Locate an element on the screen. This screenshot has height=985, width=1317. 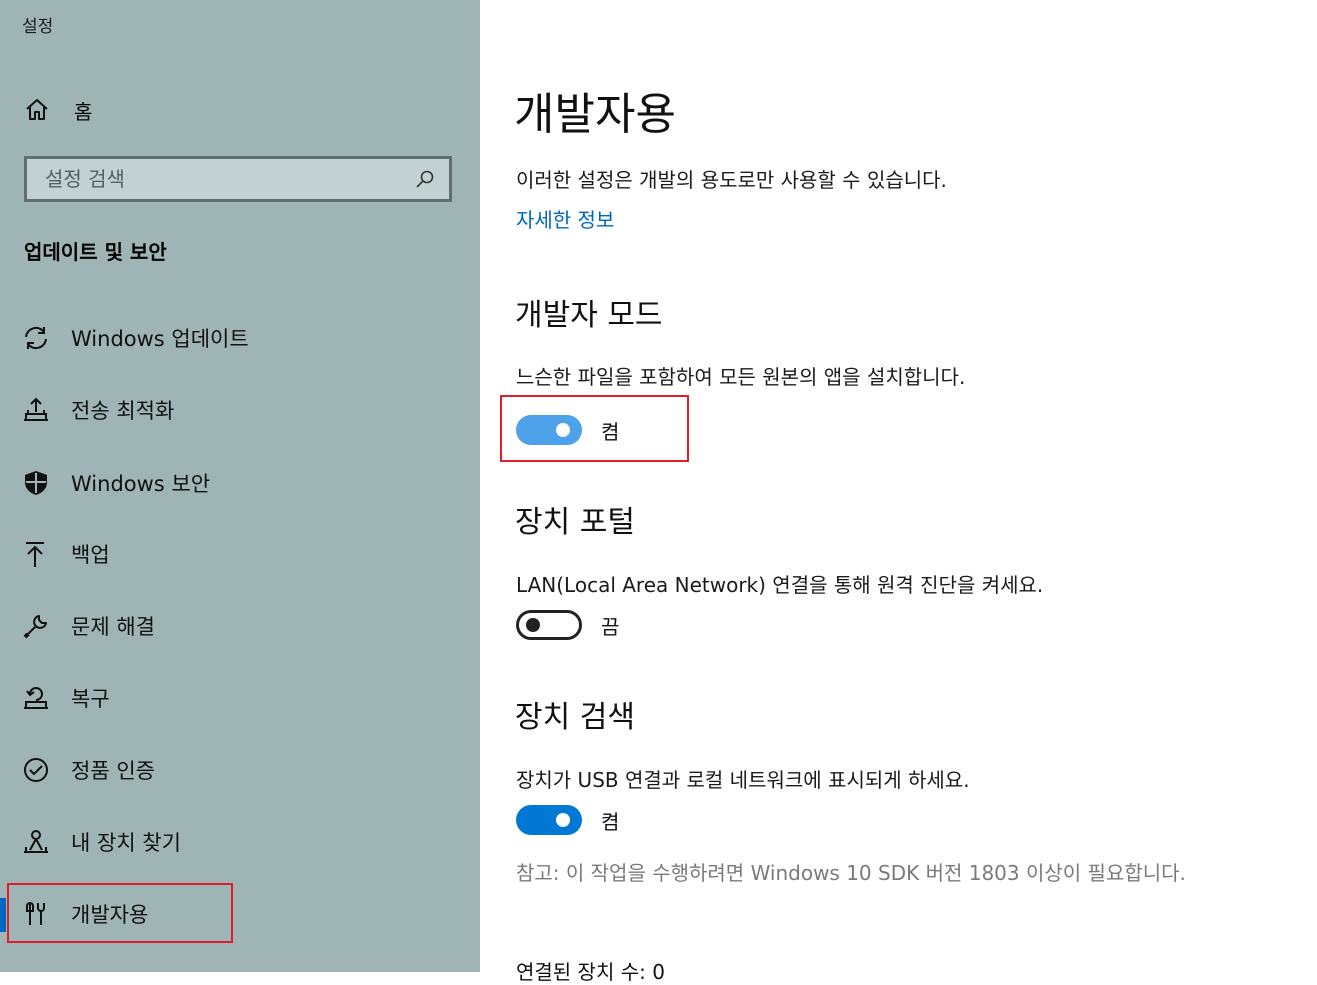
sidebar-item-windows-security: Windows 보안 is located at coordinates (240, 483).